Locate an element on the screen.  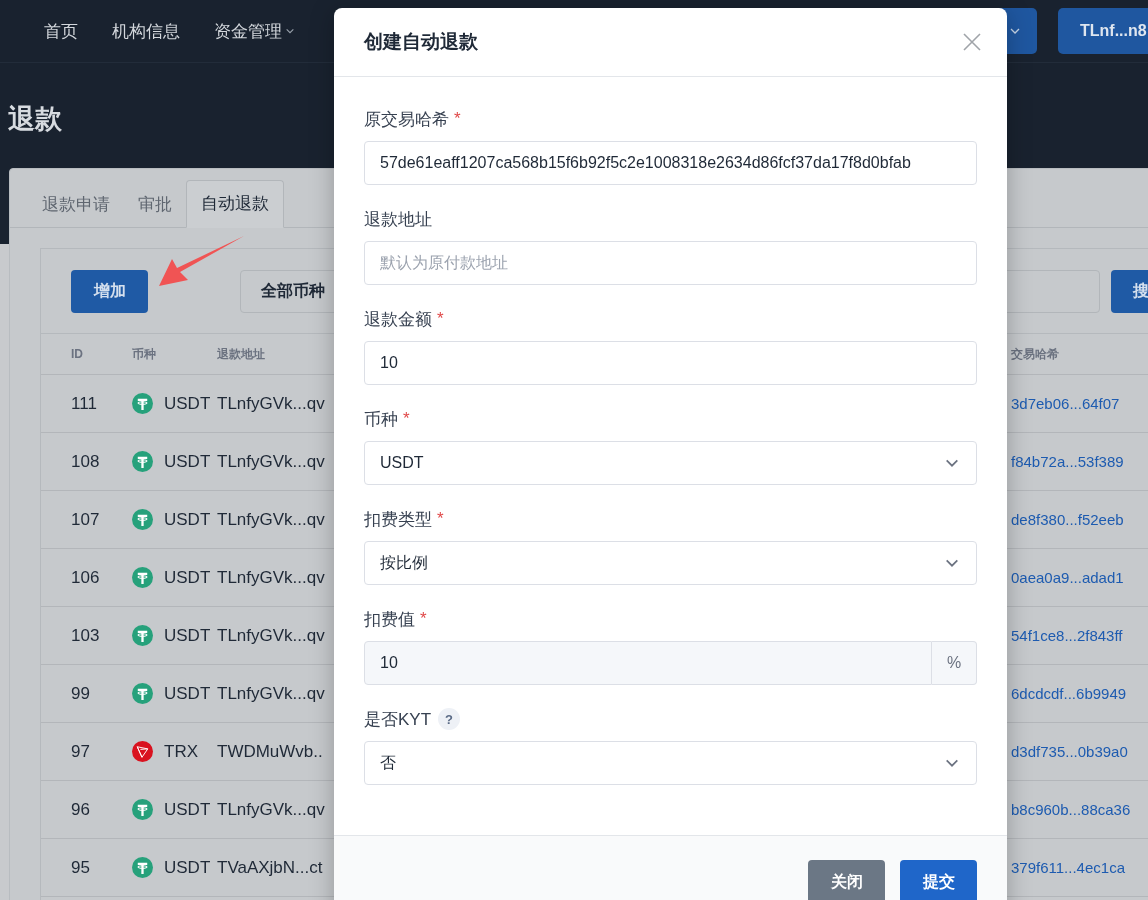
table-cell: TRX is located at coordinates (181, 751).